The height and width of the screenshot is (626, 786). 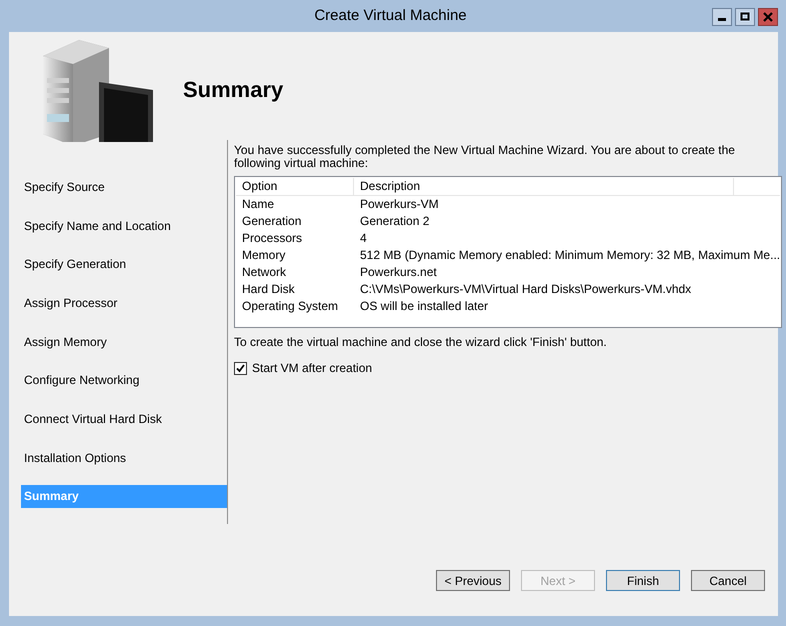 I want to click on table-cell-text: Processors, so click(x=272, y=238).